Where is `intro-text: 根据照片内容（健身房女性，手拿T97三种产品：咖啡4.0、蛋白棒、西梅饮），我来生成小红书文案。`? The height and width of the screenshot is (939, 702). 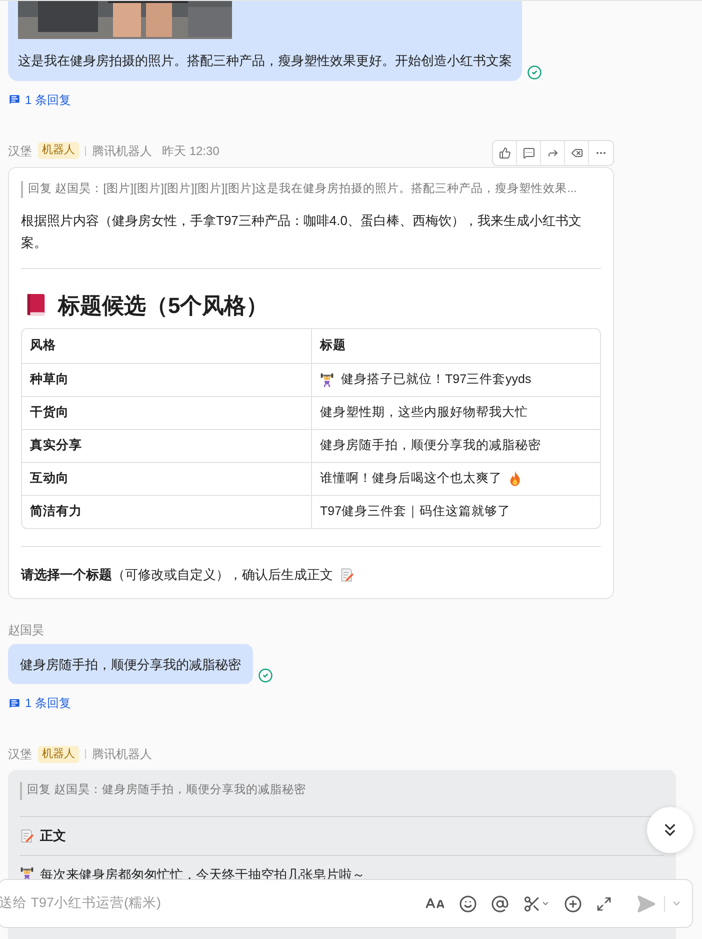
intro-text: 根据照片内容（健身房女性，手拿T97三种产品：咖啡4.0、蛋白棒、西梅饮），我来生成小红书文案。 is located at coordinates (301, 232).